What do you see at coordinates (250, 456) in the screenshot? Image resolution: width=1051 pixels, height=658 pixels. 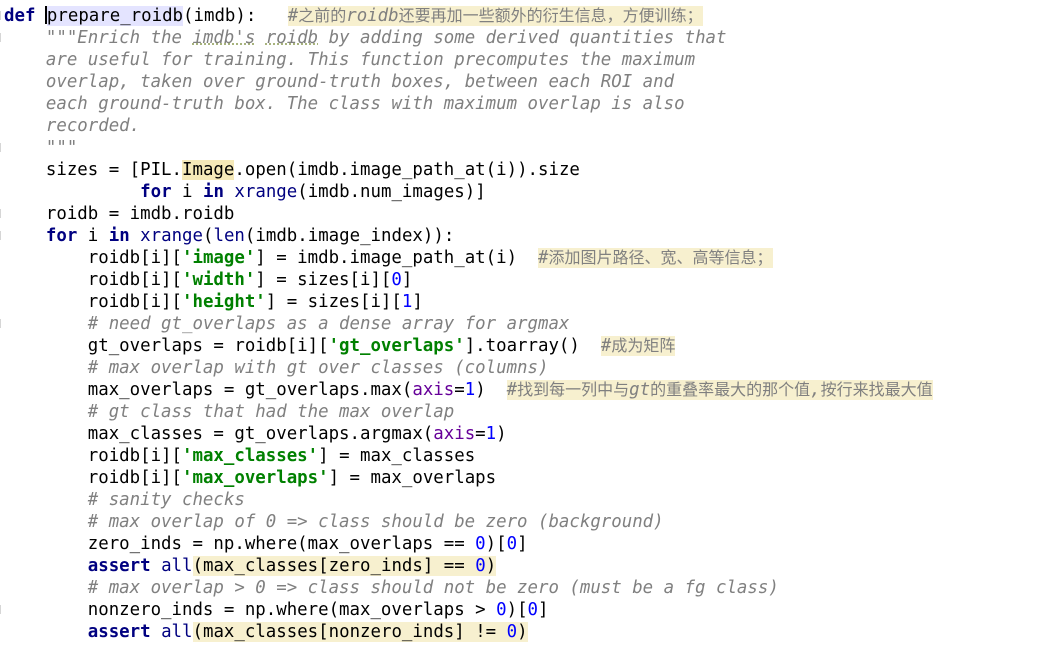 I see `string-literal: 'max_classes'` at bounding box center [250, 456].